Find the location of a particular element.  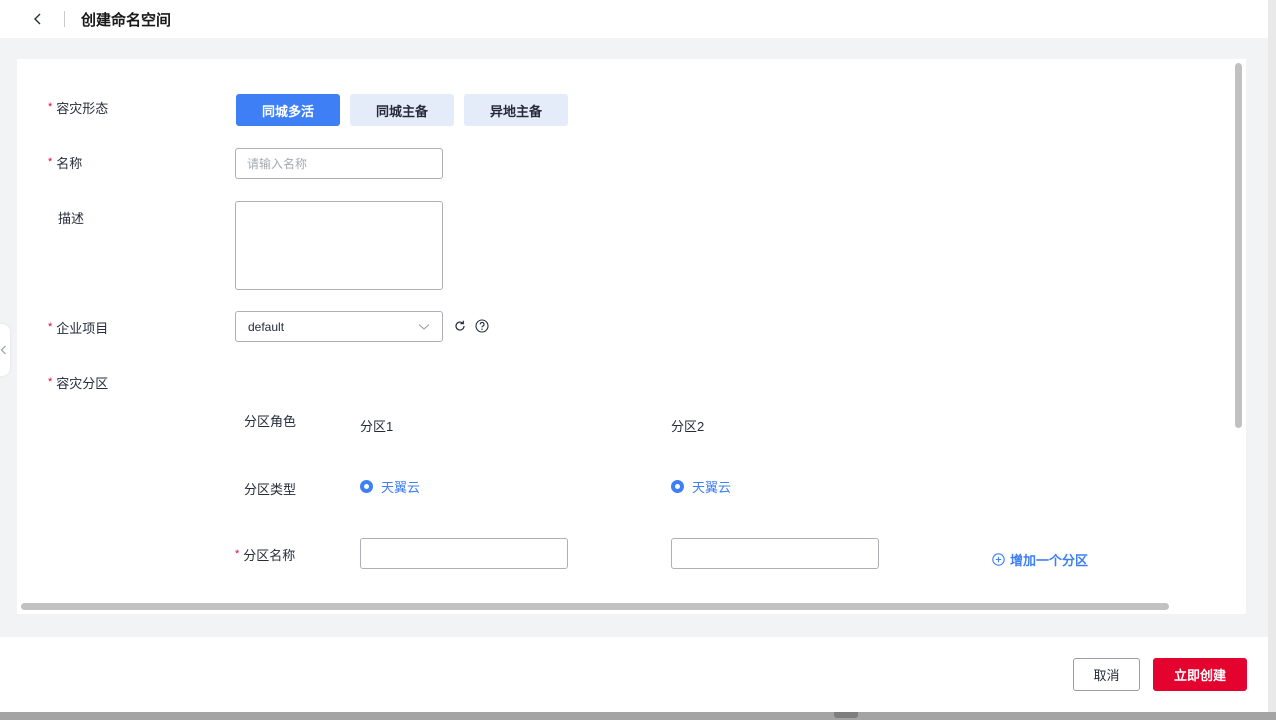

back-button is located at coordinates (38, 19).